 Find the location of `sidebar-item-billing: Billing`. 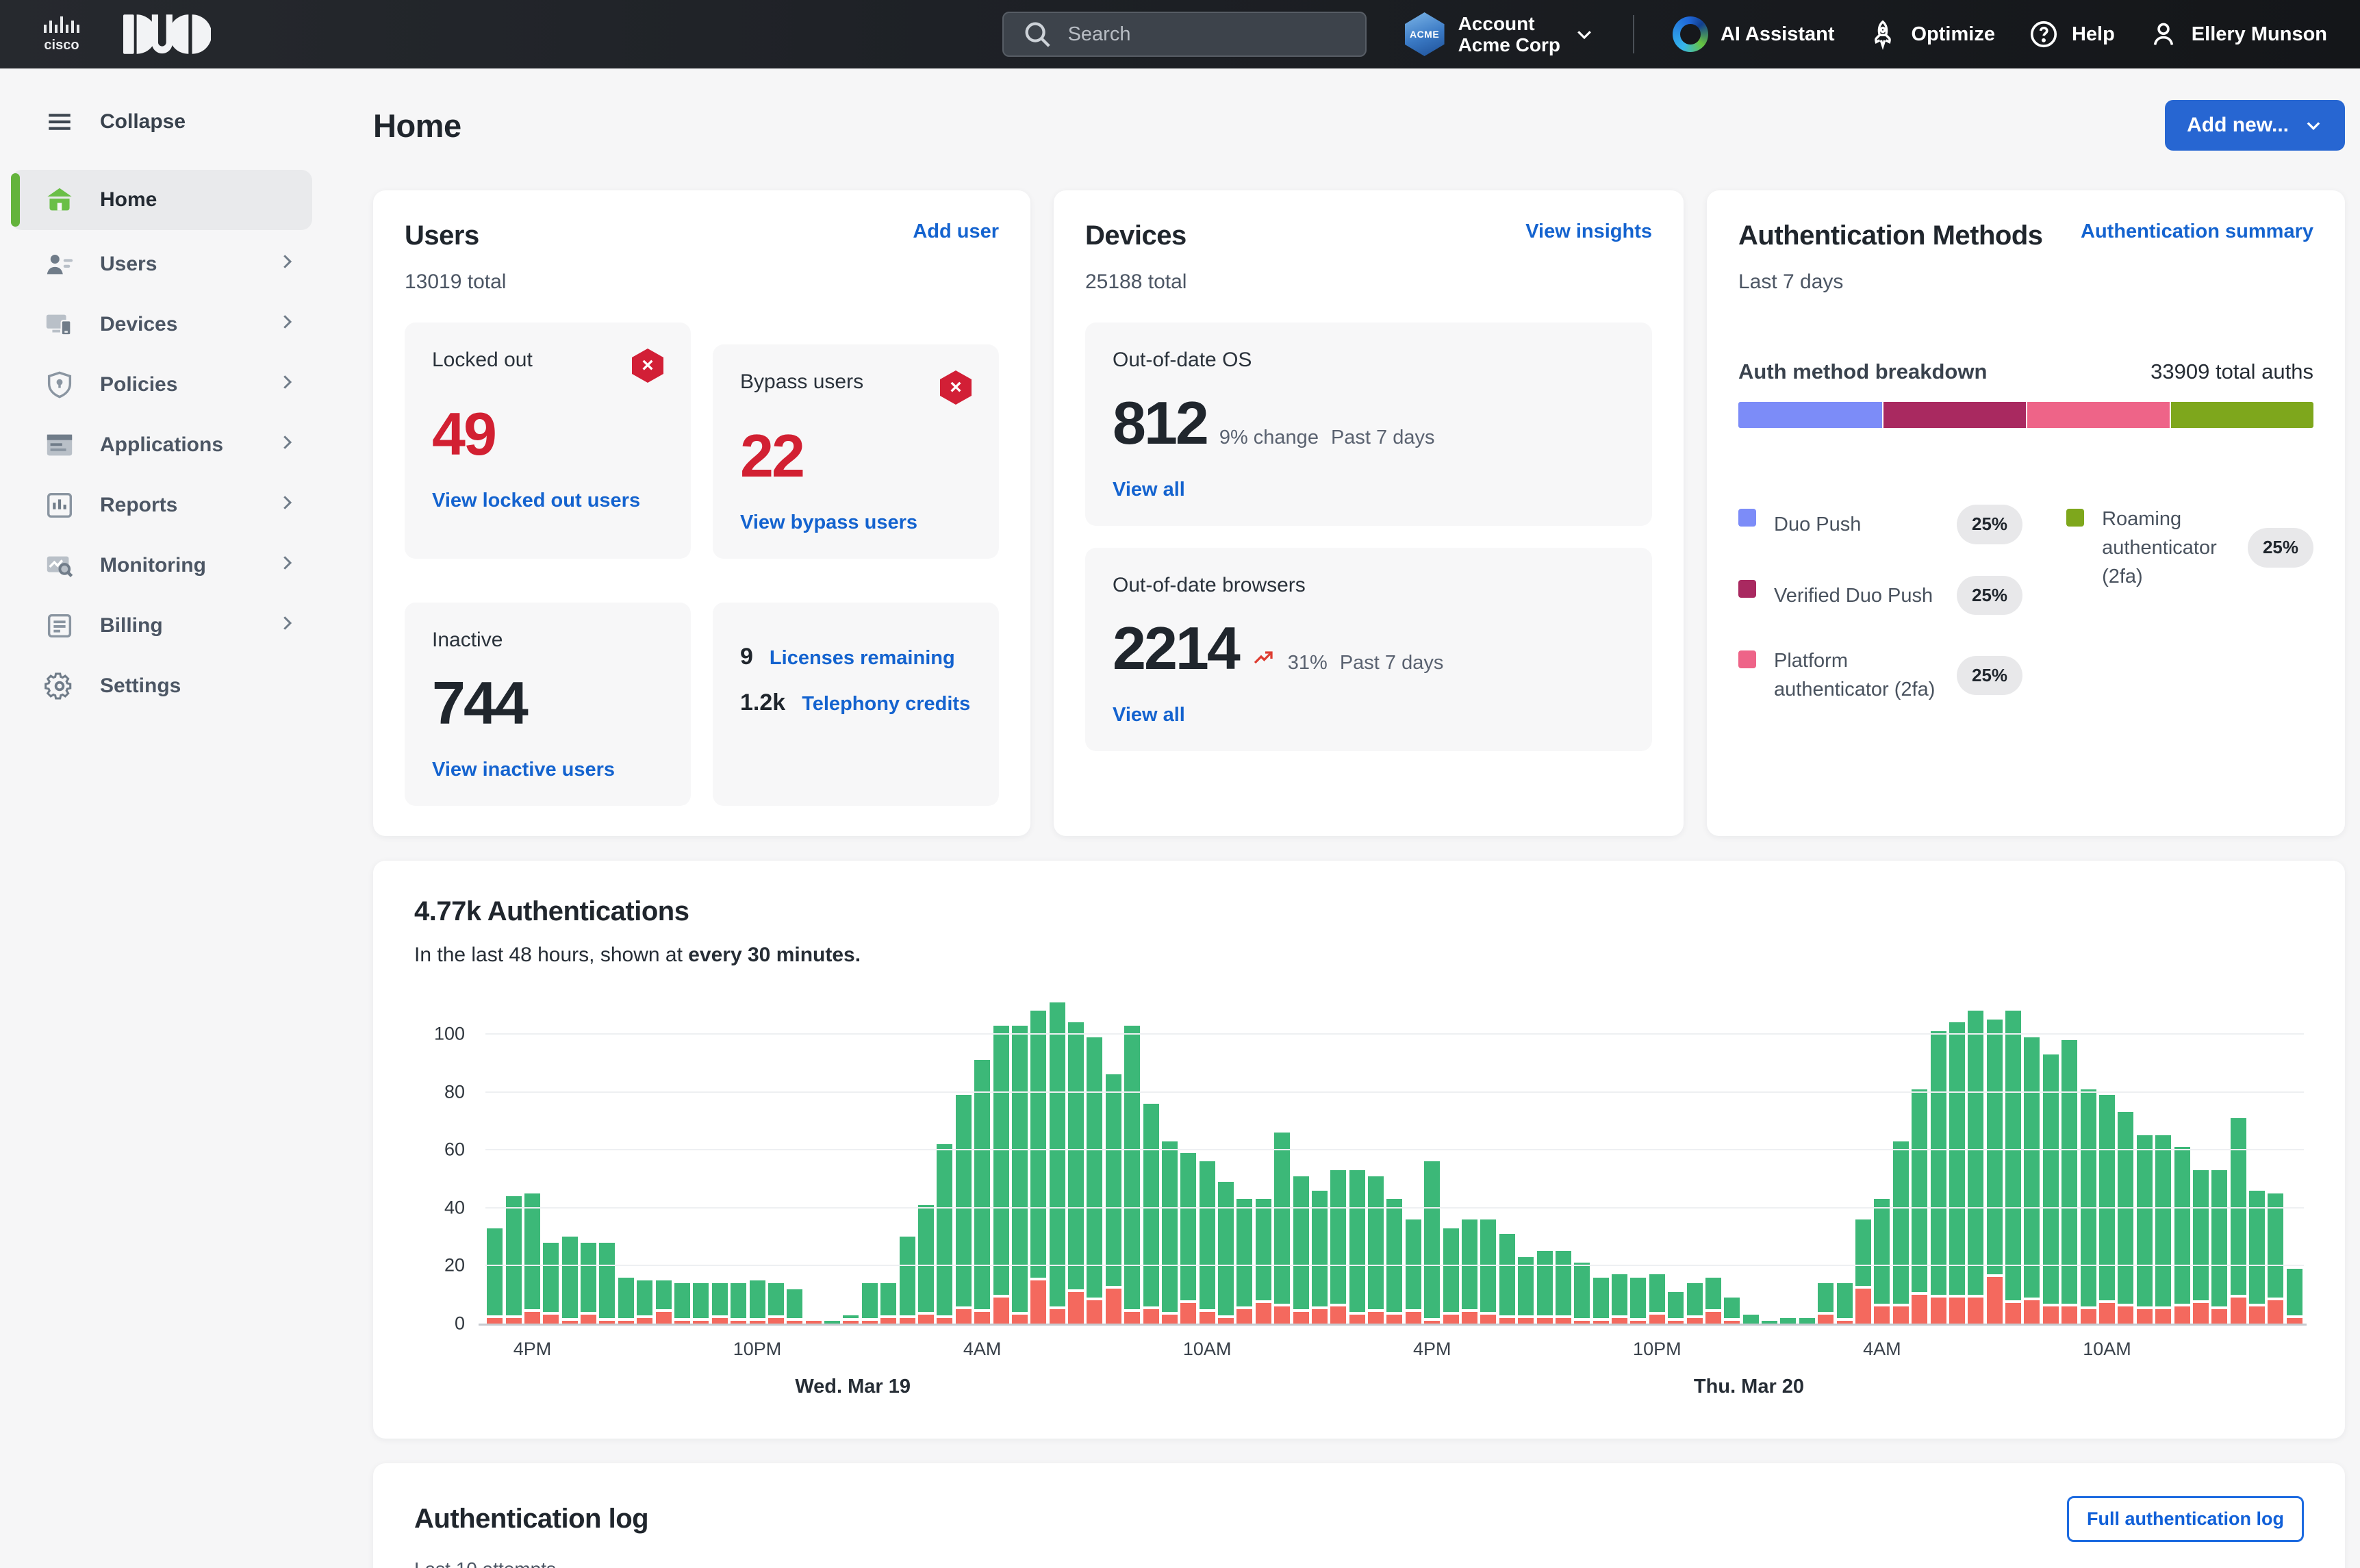

sidebar-item-billing: Billing is located at coordinates (161, 626).